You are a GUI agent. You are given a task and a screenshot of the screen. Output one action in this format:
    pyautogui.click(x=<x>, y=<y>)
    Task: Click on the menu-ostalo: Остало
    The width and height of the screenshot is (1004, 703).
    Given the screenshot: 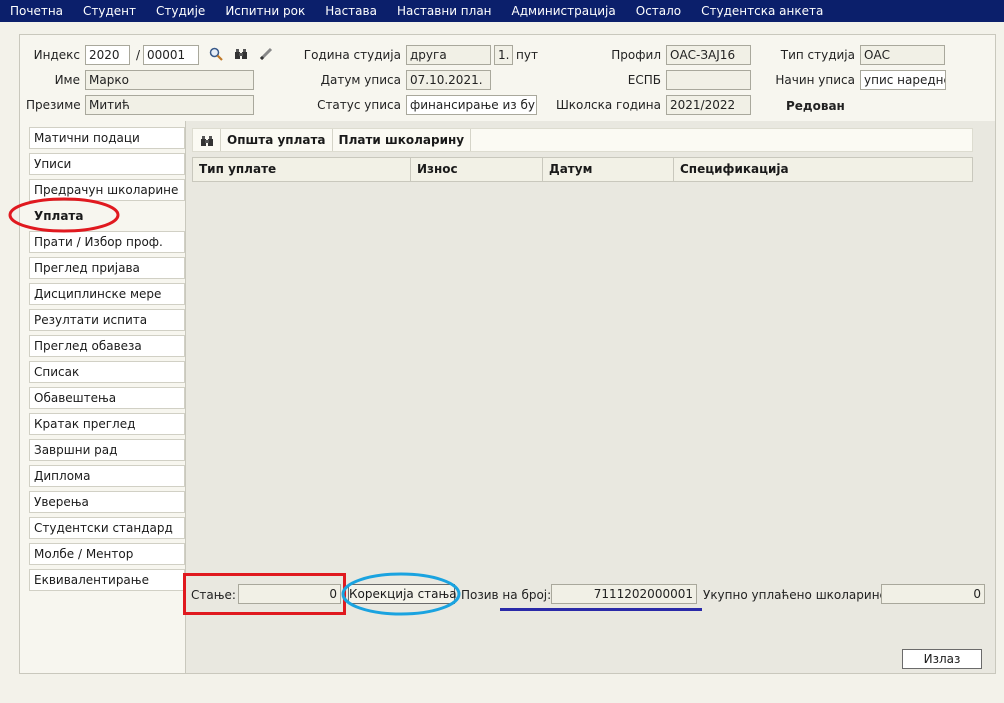 What is the action you would take?
    pyautogui.click(x=658, y=11)
    